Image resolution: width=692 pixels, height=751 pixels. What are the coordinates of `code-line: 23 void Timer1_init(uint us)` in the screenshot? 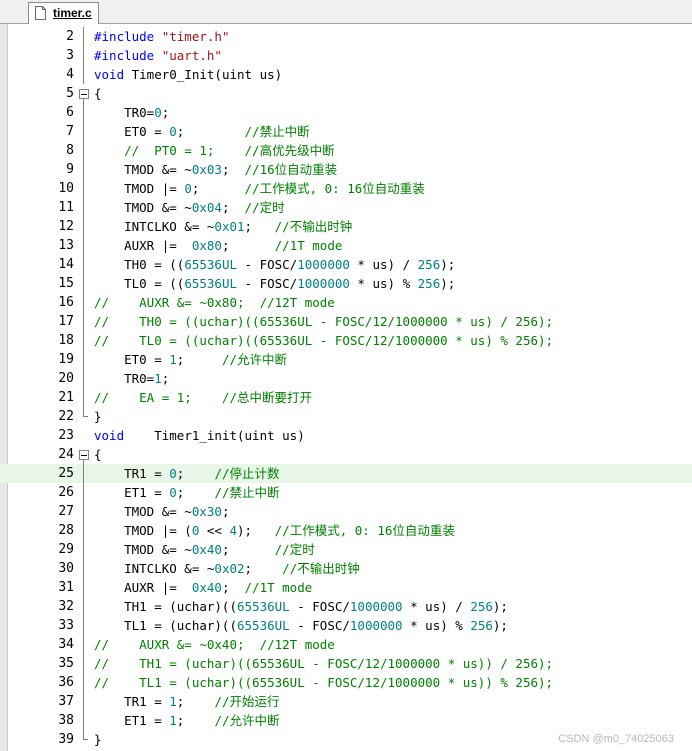 It's located at (346, 435).